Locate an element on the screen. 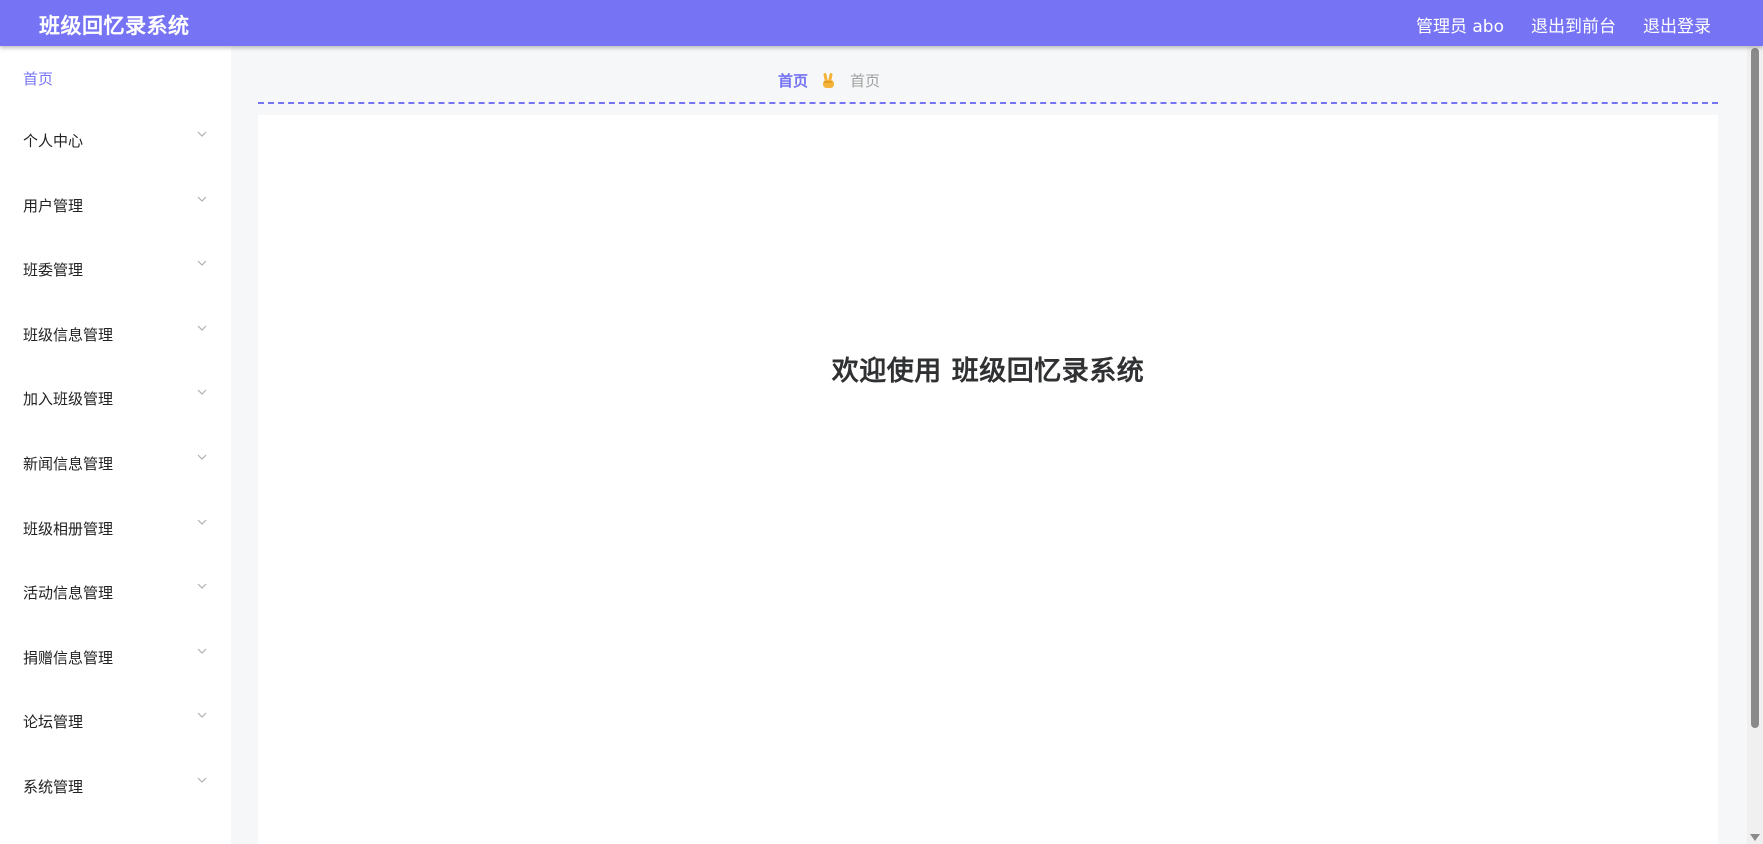 The image size is (1763, 844). sidebar-item-home: 首页 is located at coordinates (38, 78).